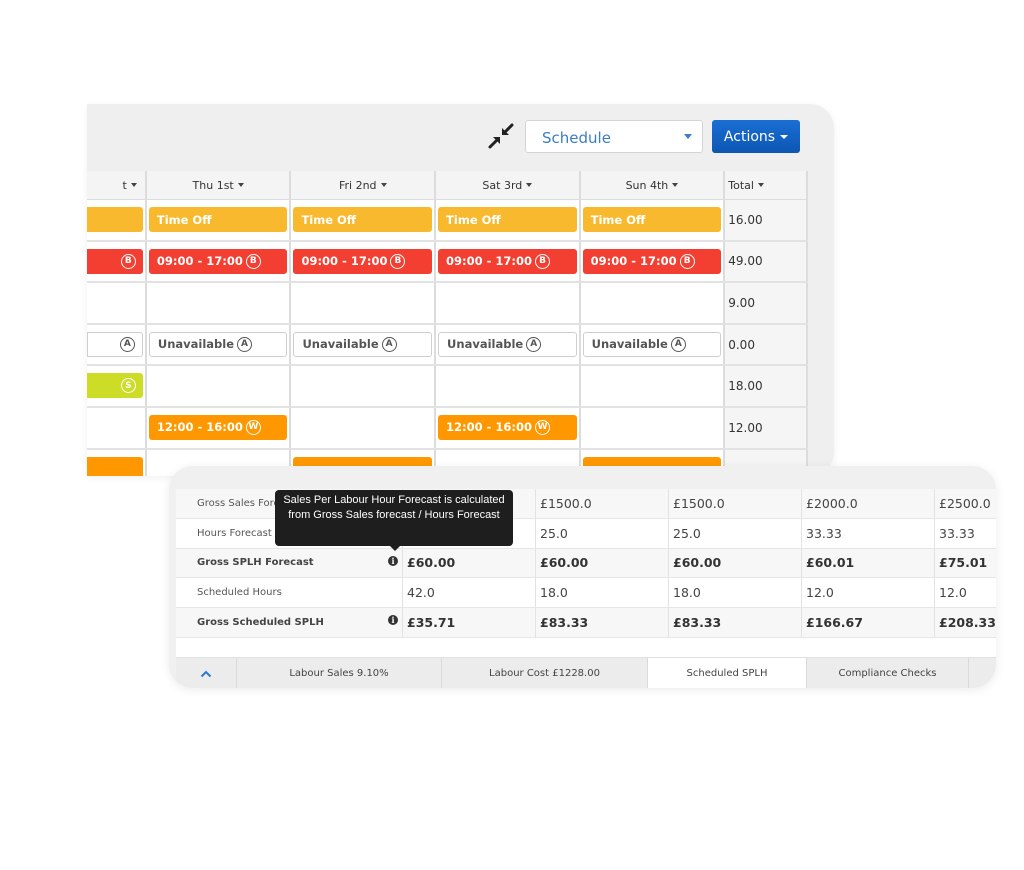  I want to click on column-header-label: Sun 4th, so click(647, 185).